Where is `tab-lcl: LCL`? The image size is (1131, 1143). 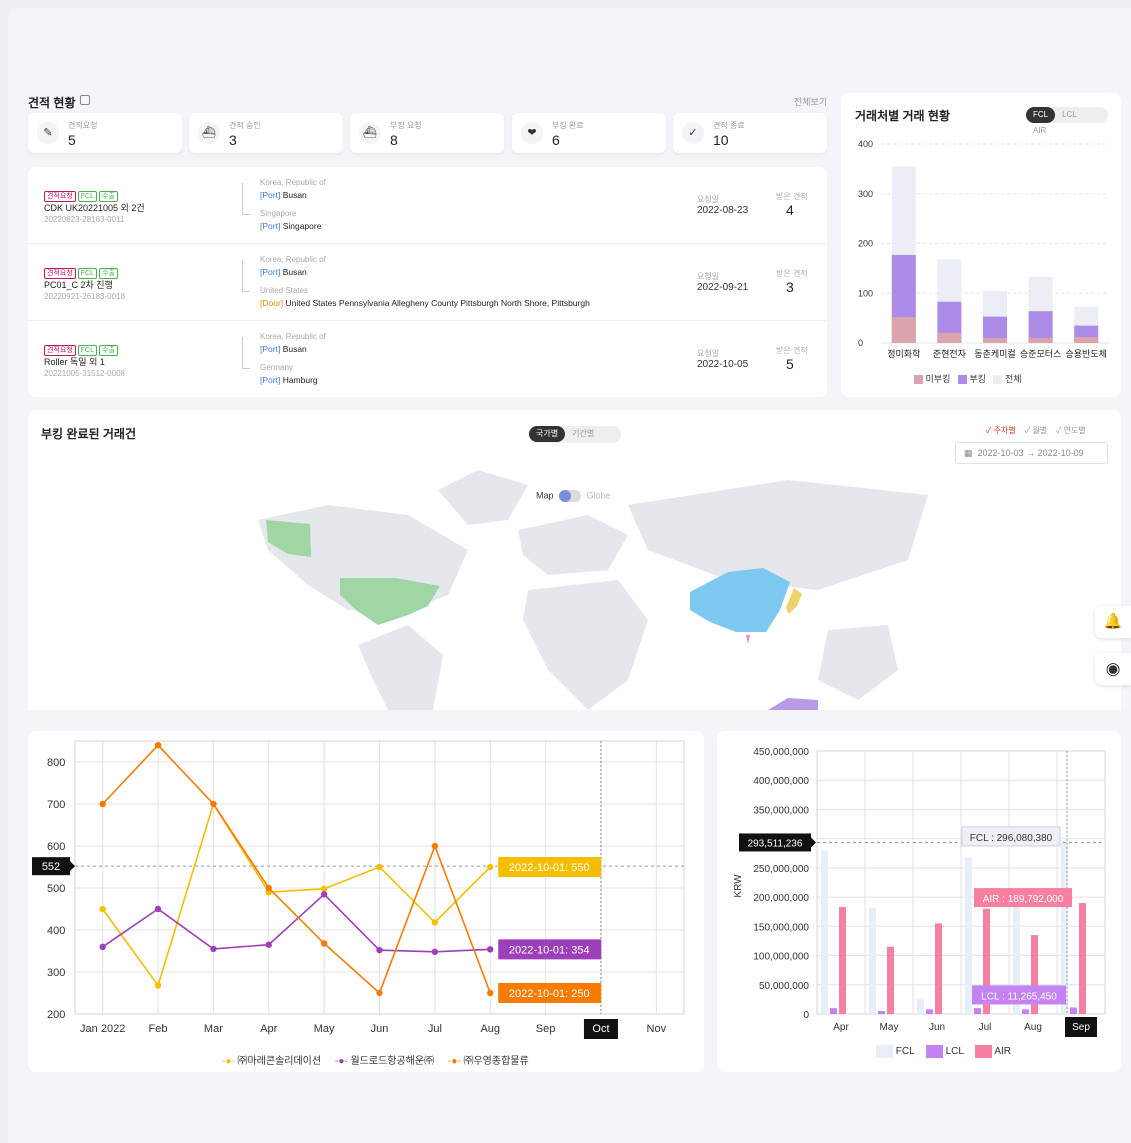 tab-lcl: LCL is located at coordinates (1069, 115).